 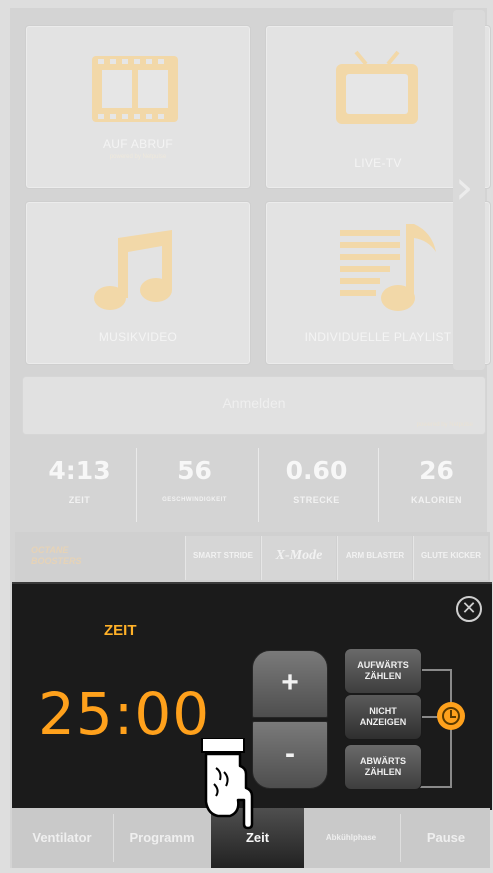 What do you see at coordinates (124, 714) in the screenshot?
I see `time-value: 25:00` at bounding box center [124, 714].